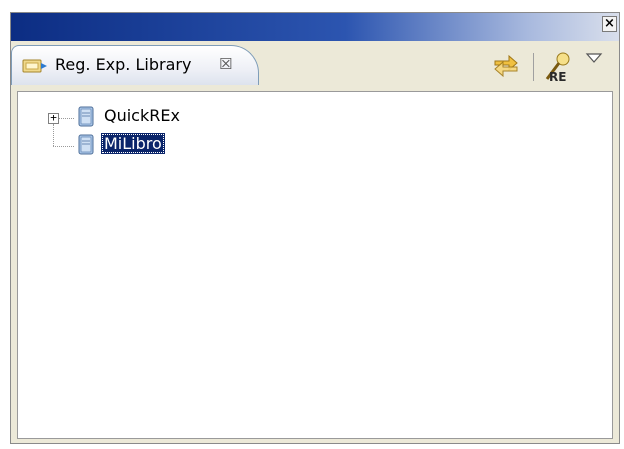  I want to click on tree-node-milibro: MiLibro, so click(126, 145).